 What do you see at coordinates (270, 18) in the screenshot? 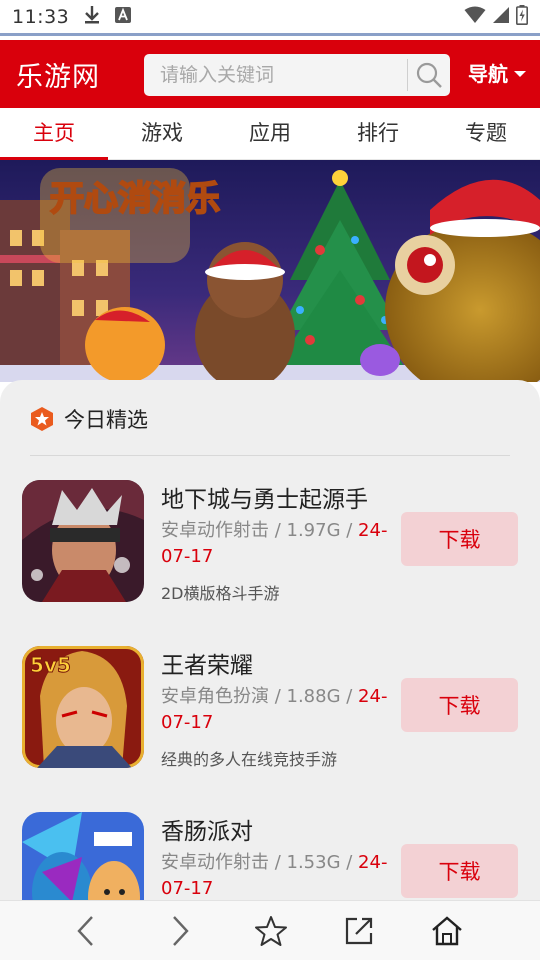
I see `status-bar: 11:33` at bounding box center [270, 18].